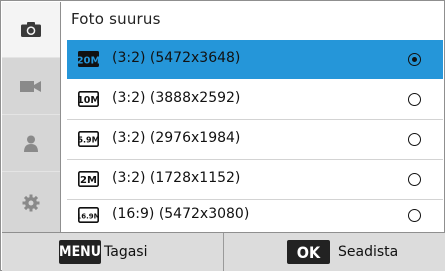  I want to click on back-label: Tagasi, so click(125, 252).